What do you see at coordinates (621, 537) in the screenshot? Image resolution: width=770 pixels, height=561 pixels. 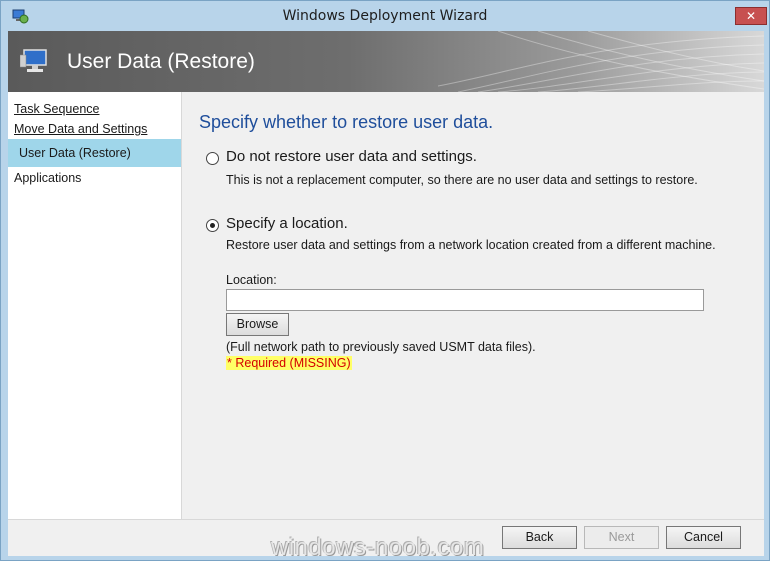 I see `next-button: Next` at bounding box center [621, 537].